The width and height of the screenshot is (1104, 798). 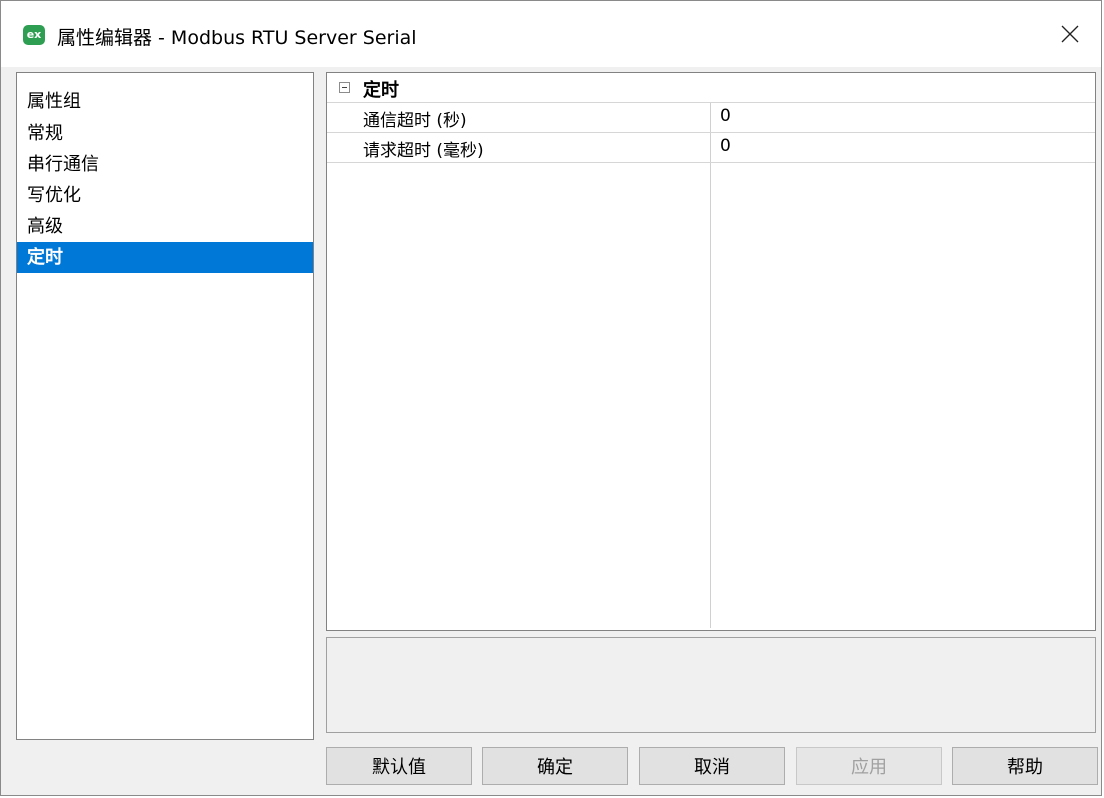 I want to click on close-button, so click(x=1070, y=34).